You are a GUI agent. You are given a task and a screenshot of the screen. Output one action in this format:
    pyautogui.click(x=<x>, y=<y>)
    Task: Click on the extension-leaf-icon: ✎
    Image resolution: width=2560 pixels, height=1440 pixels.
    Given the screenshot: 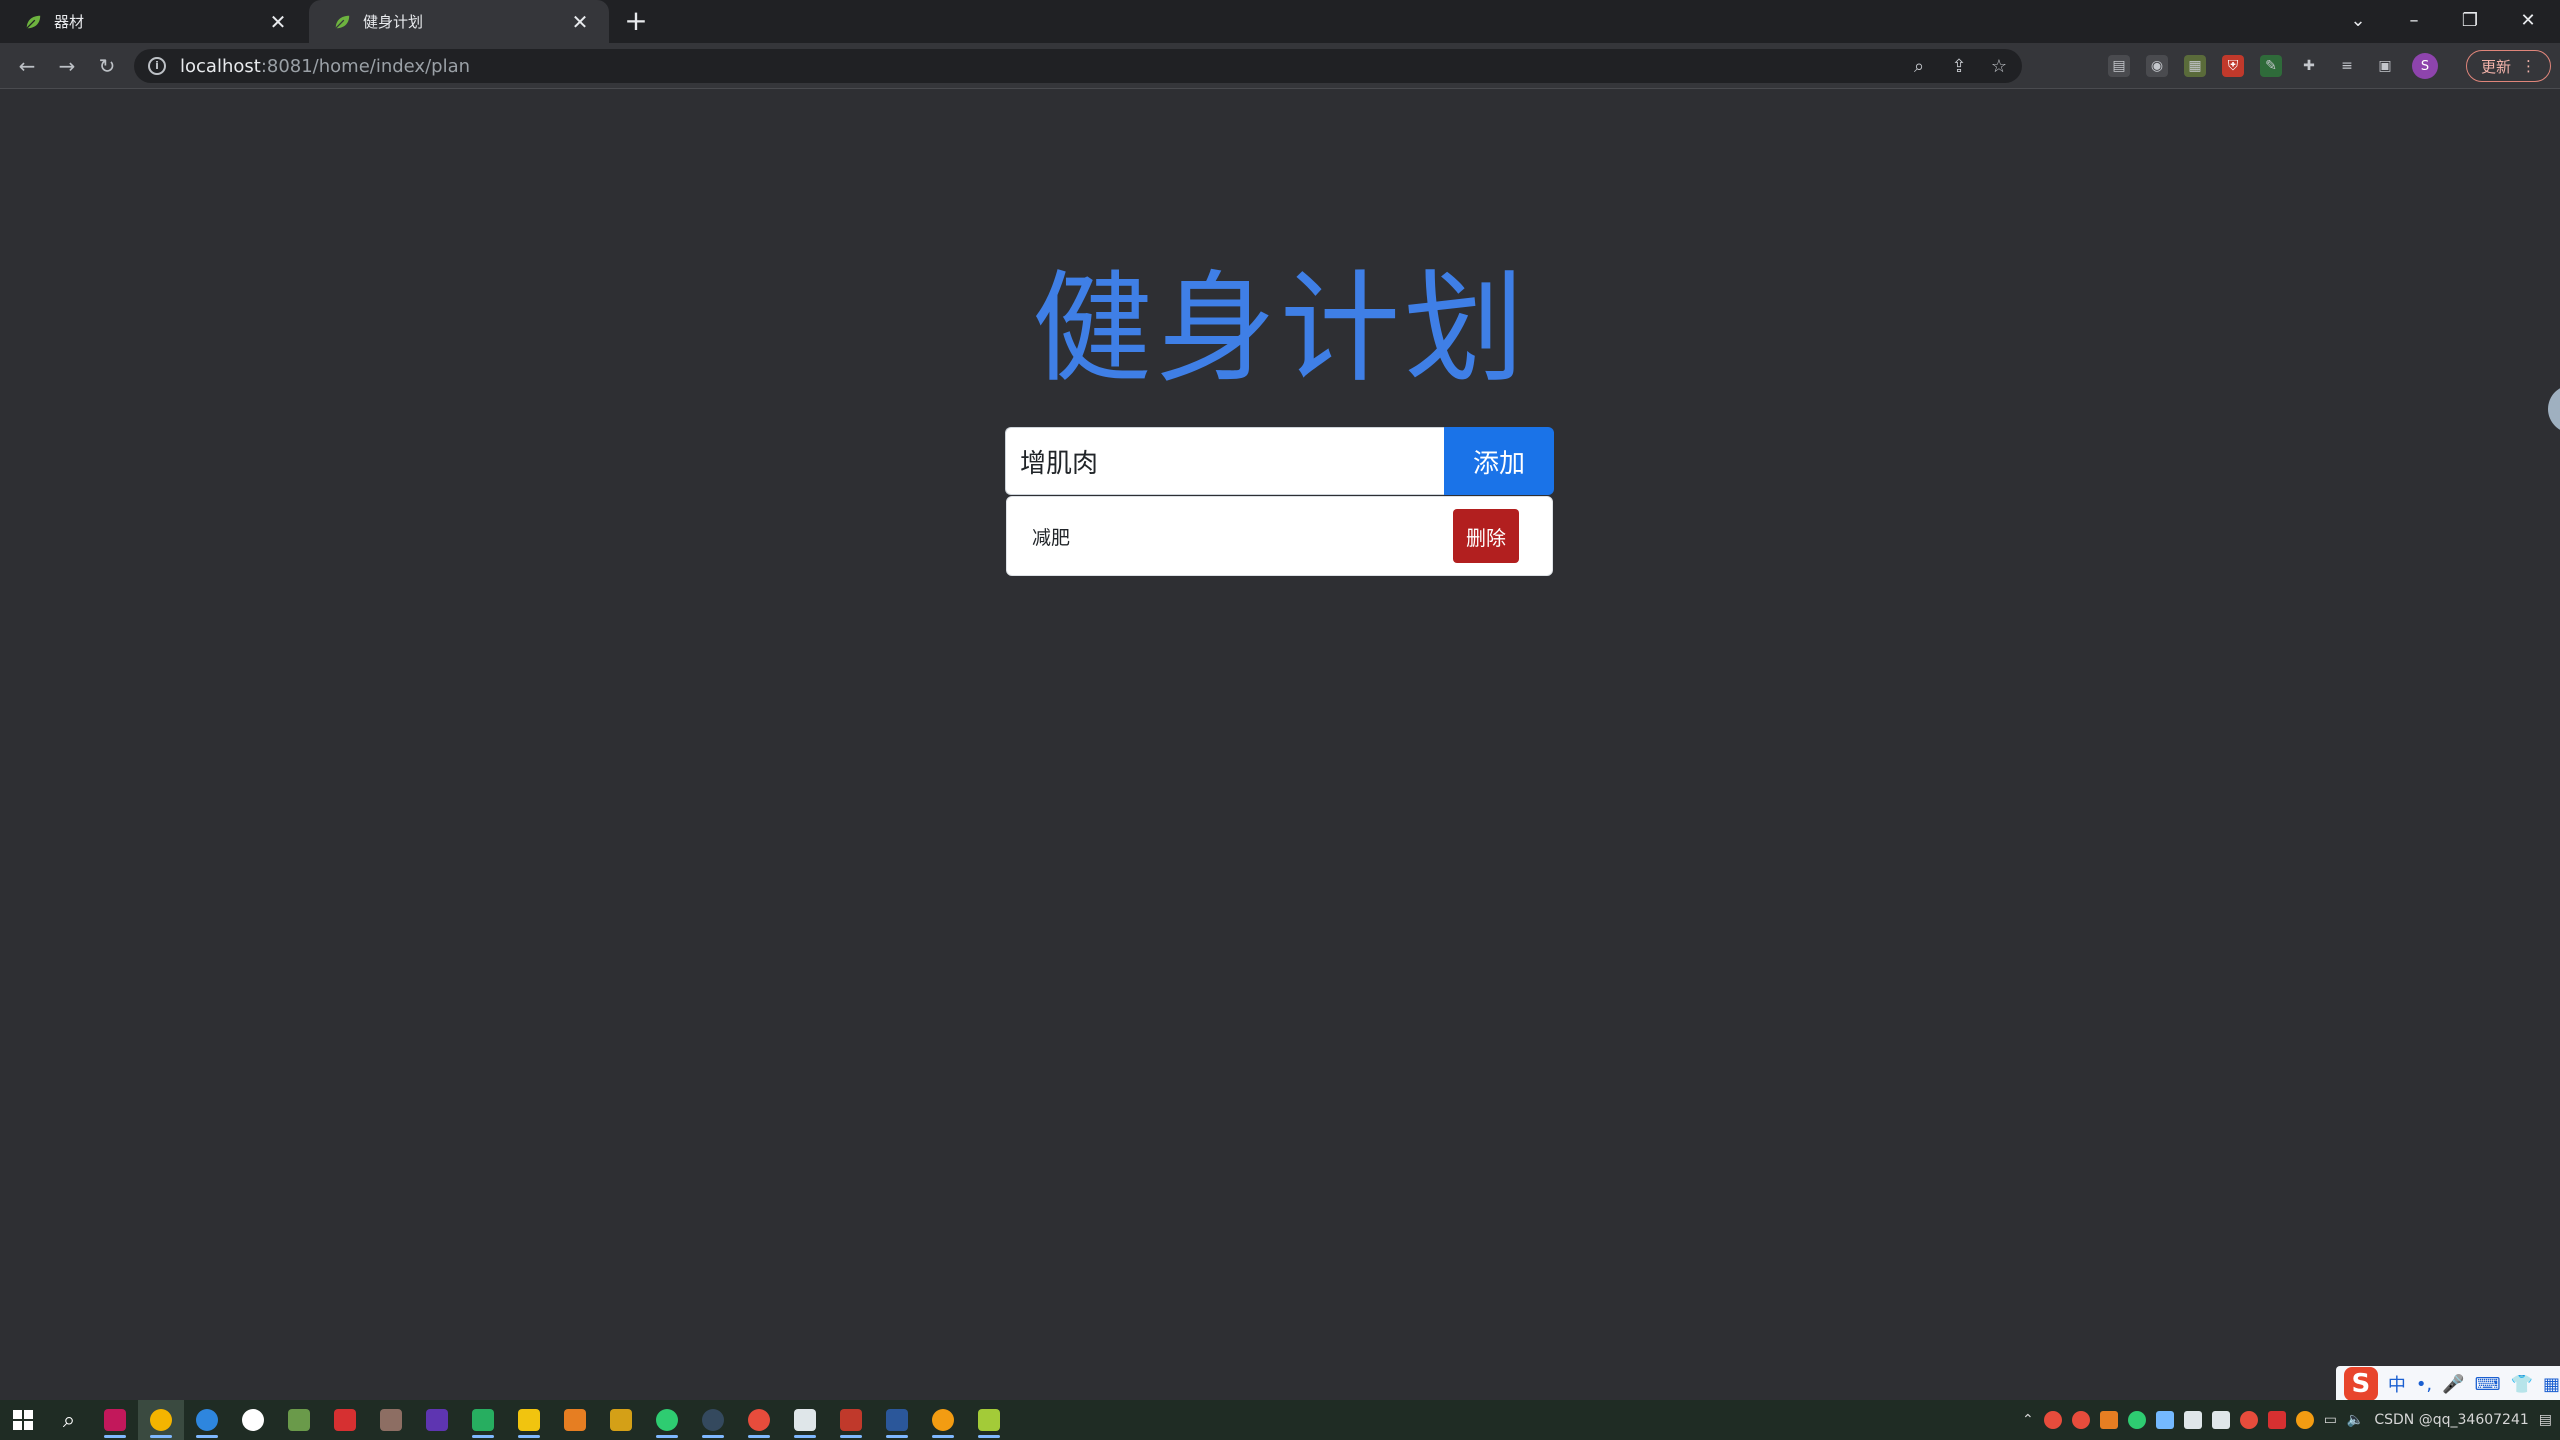 What is the action you would take?
    pyautogui.click(x=2271, y=66)
    